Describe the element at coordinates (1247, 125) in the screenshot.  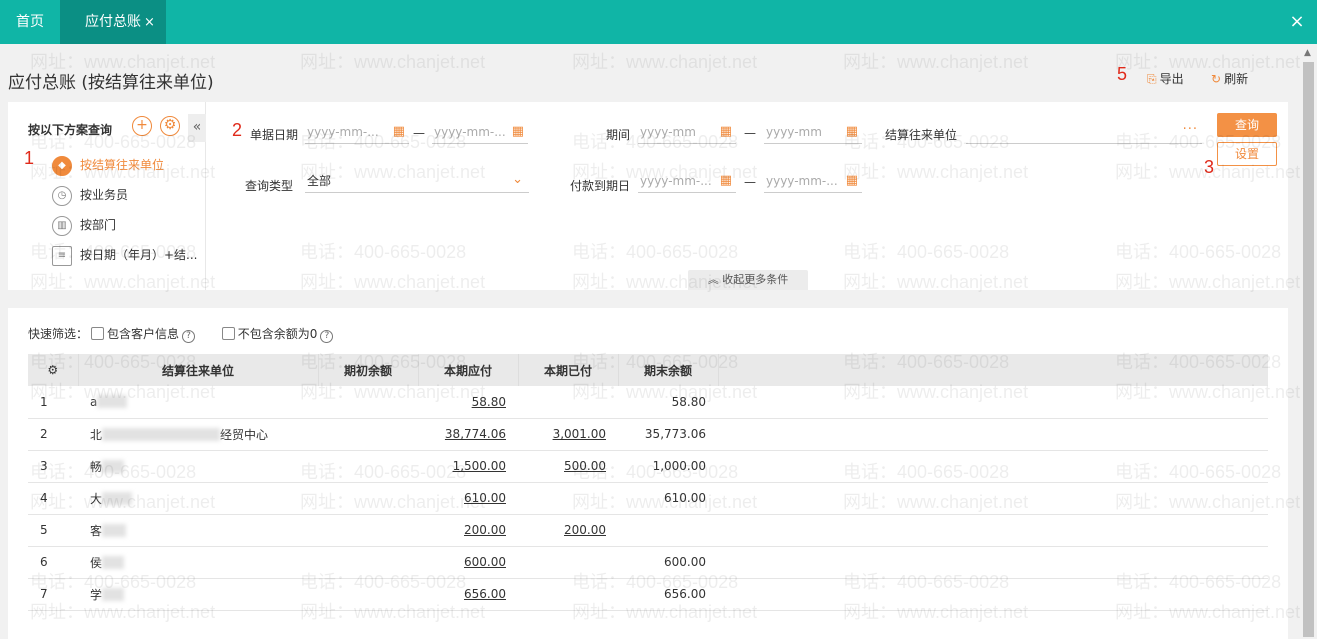
I see `query-button: 查询` at that location.